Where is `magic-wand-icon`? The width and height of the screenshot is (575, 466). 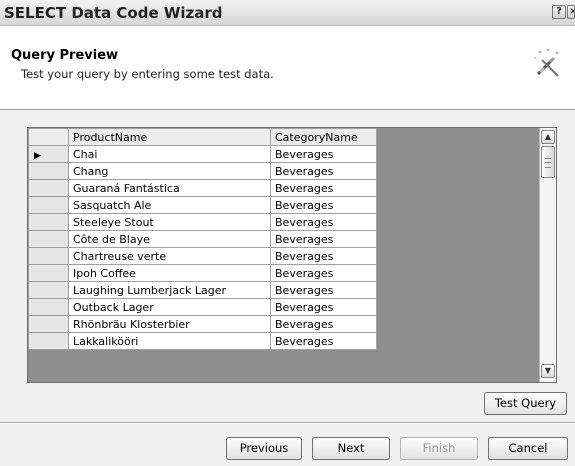 magic-wand-icon is located at coordinates (546, 62).